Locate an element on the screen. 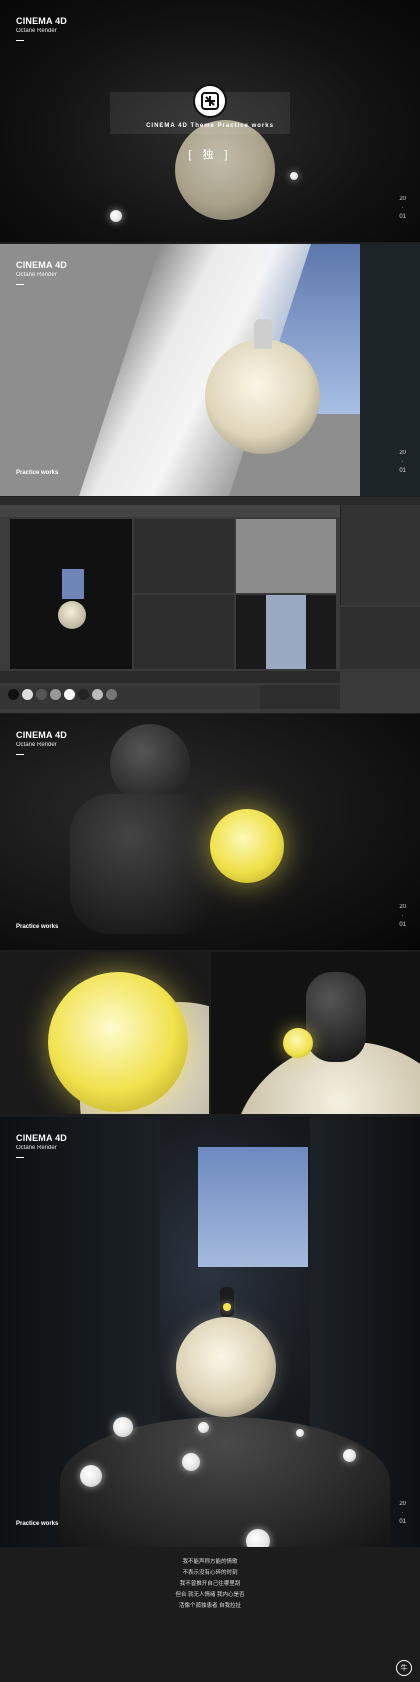 The image size is (420, 1682). front-viewport is located at coordinates (184, 632).